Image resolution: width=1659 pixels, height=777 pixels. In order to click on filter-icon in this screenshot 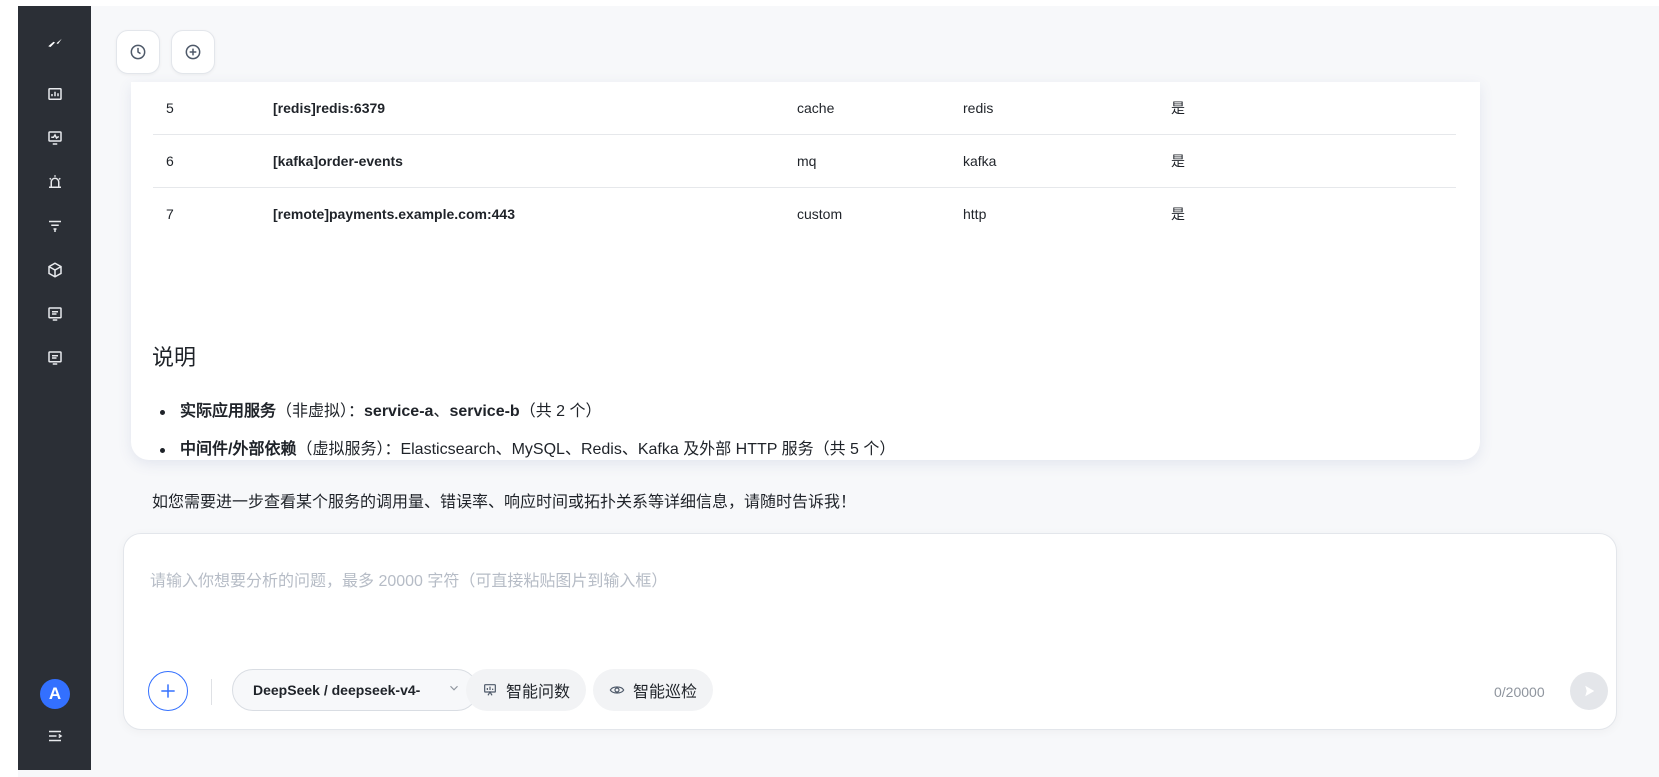, I will do `click(54, 226)`.